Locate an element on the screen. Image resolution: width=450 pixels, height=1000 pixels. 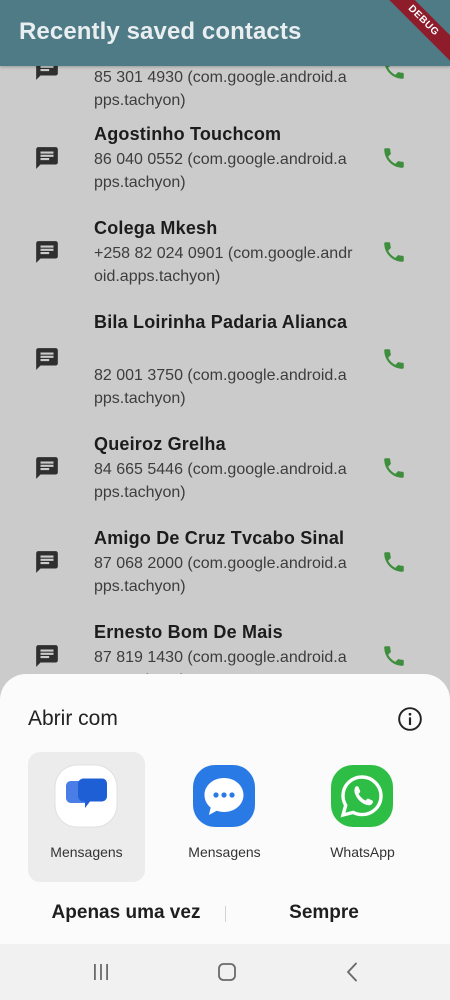
contact-name: Queiroz Grelha is located at coordinates (160, 444).